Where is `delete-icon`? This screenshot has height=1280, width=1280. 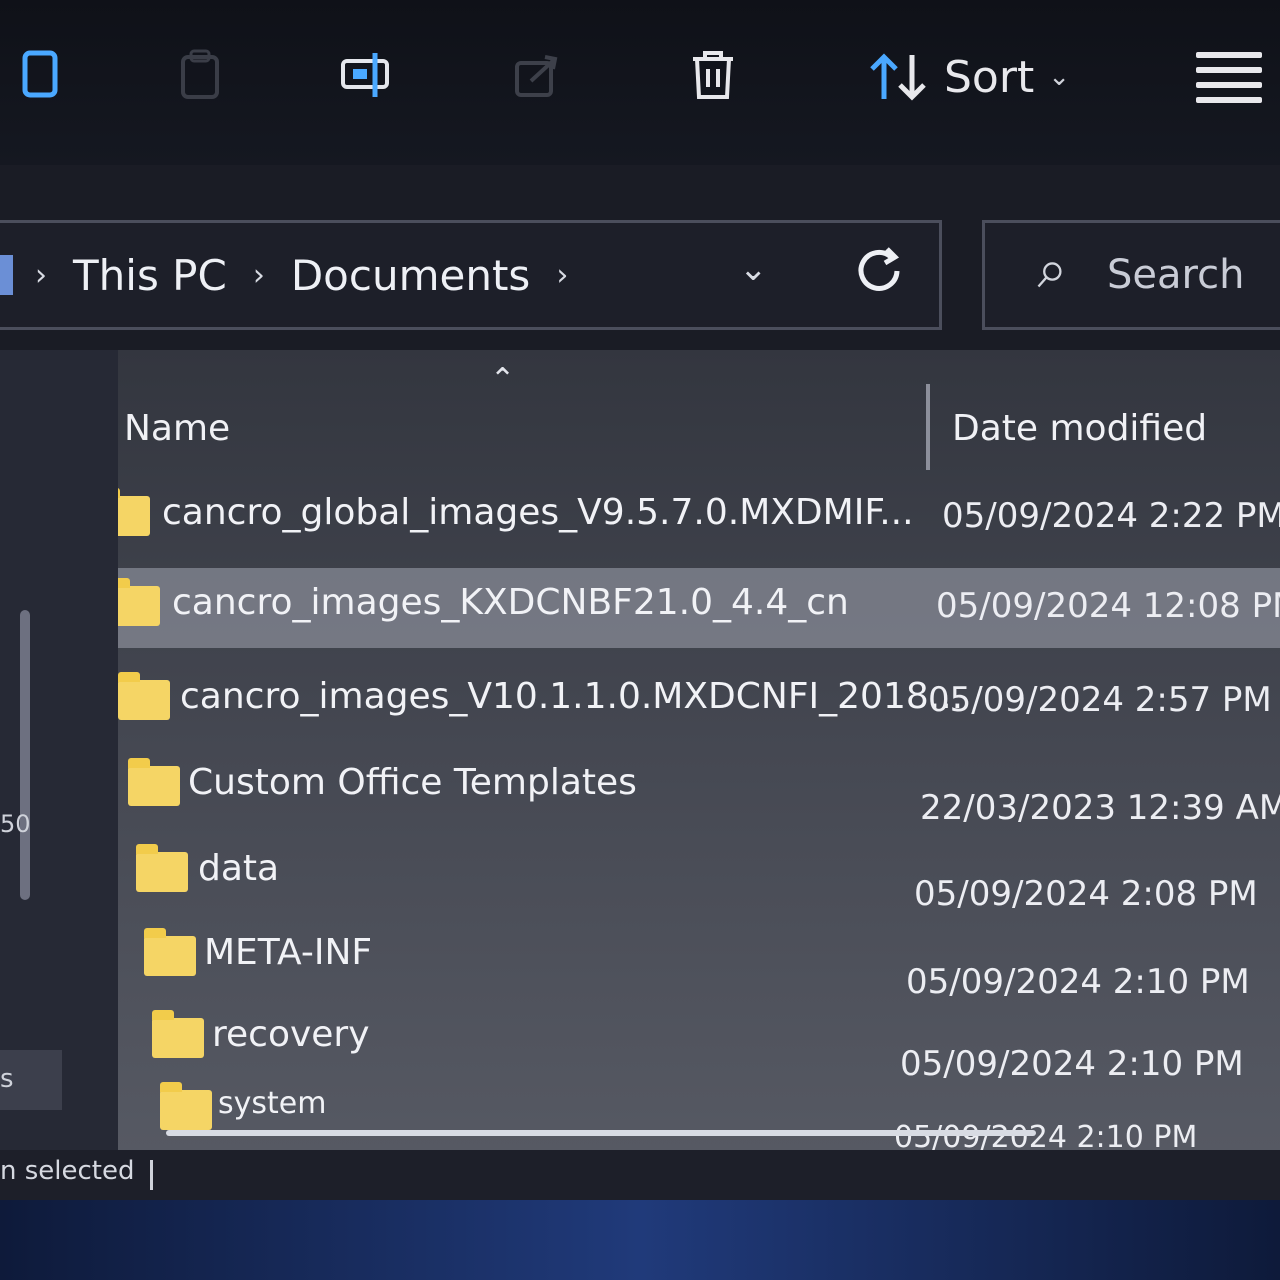
delete-icon is located at coordinates (713, 75).